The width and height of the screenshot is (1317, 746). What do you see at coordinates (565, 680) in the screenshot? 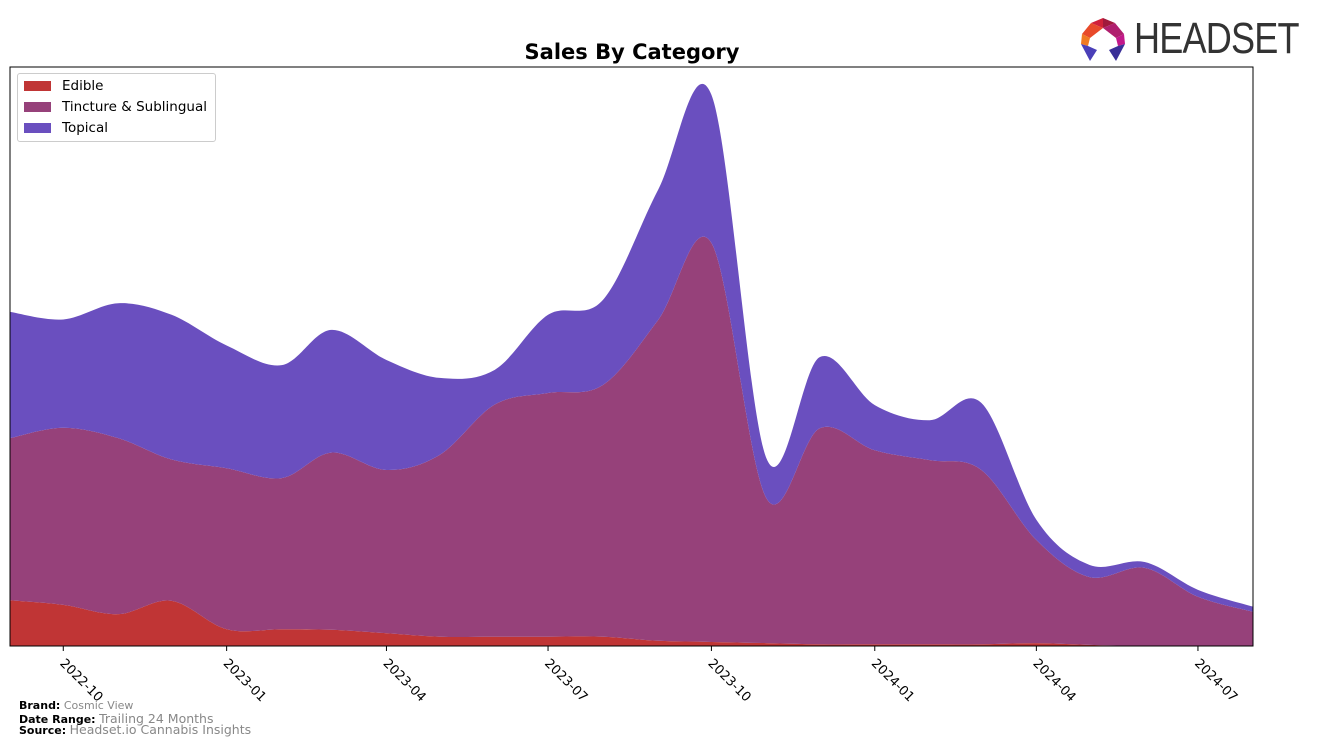
I see `x-tick-label: 2023-07` at bounding box center [565, 680].